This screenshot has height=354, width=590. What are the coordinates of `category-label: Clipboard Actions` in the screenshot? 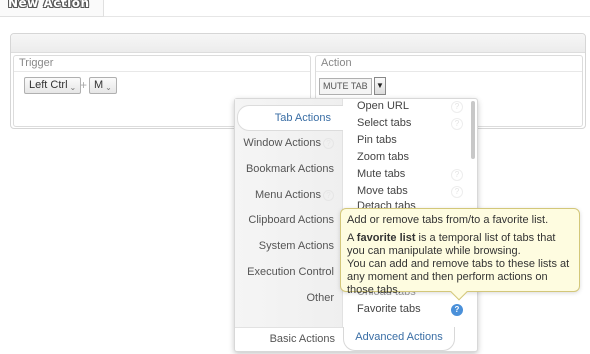 It's located at (291, 220).